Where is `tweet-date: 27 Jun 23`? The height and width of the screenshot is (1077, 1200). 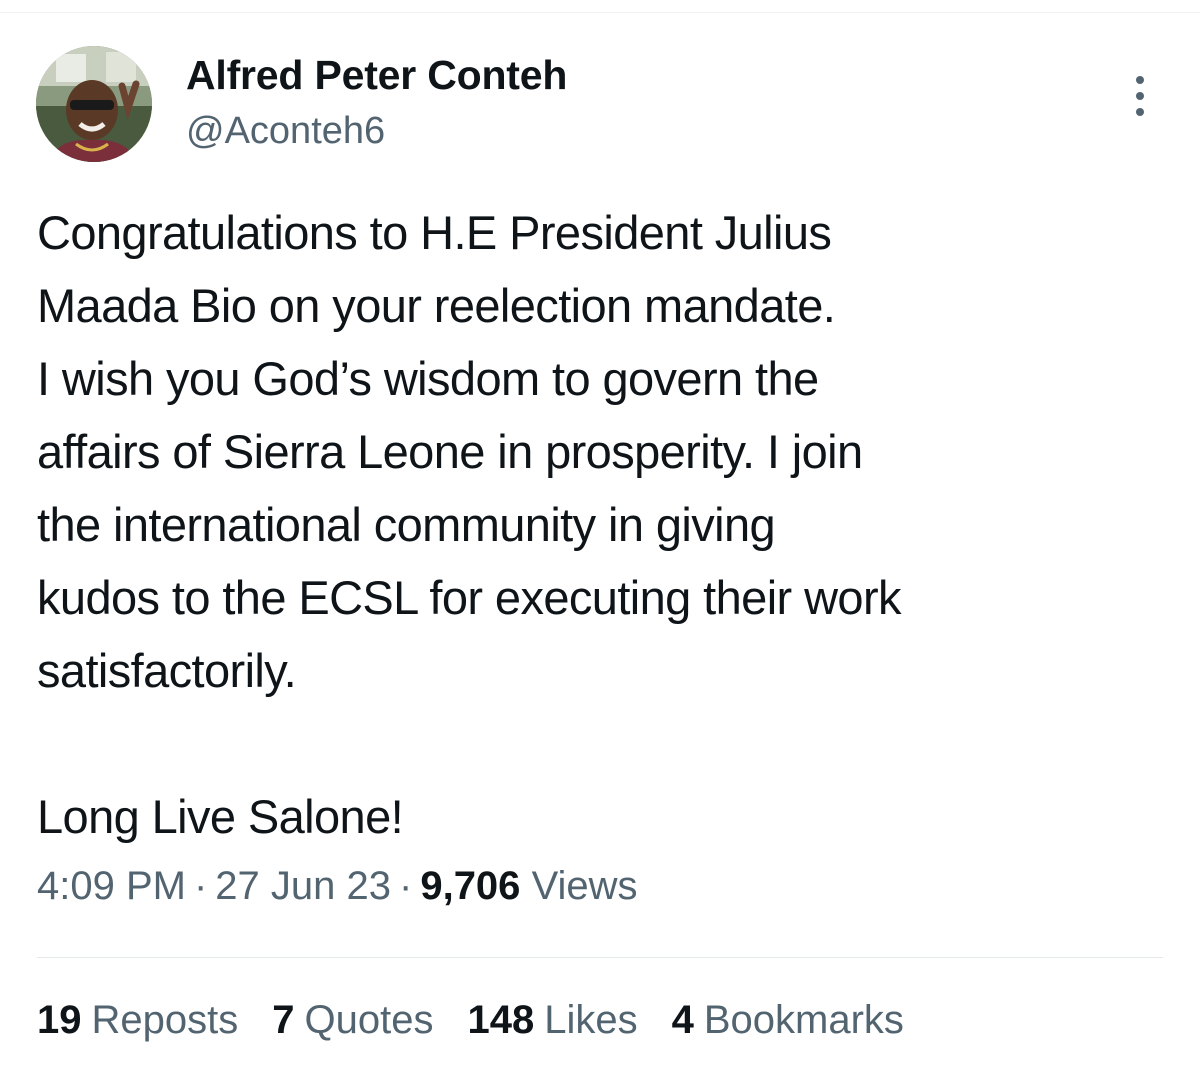 tweet-date: 27 Jun 23 is located at coordinates (303, 886).